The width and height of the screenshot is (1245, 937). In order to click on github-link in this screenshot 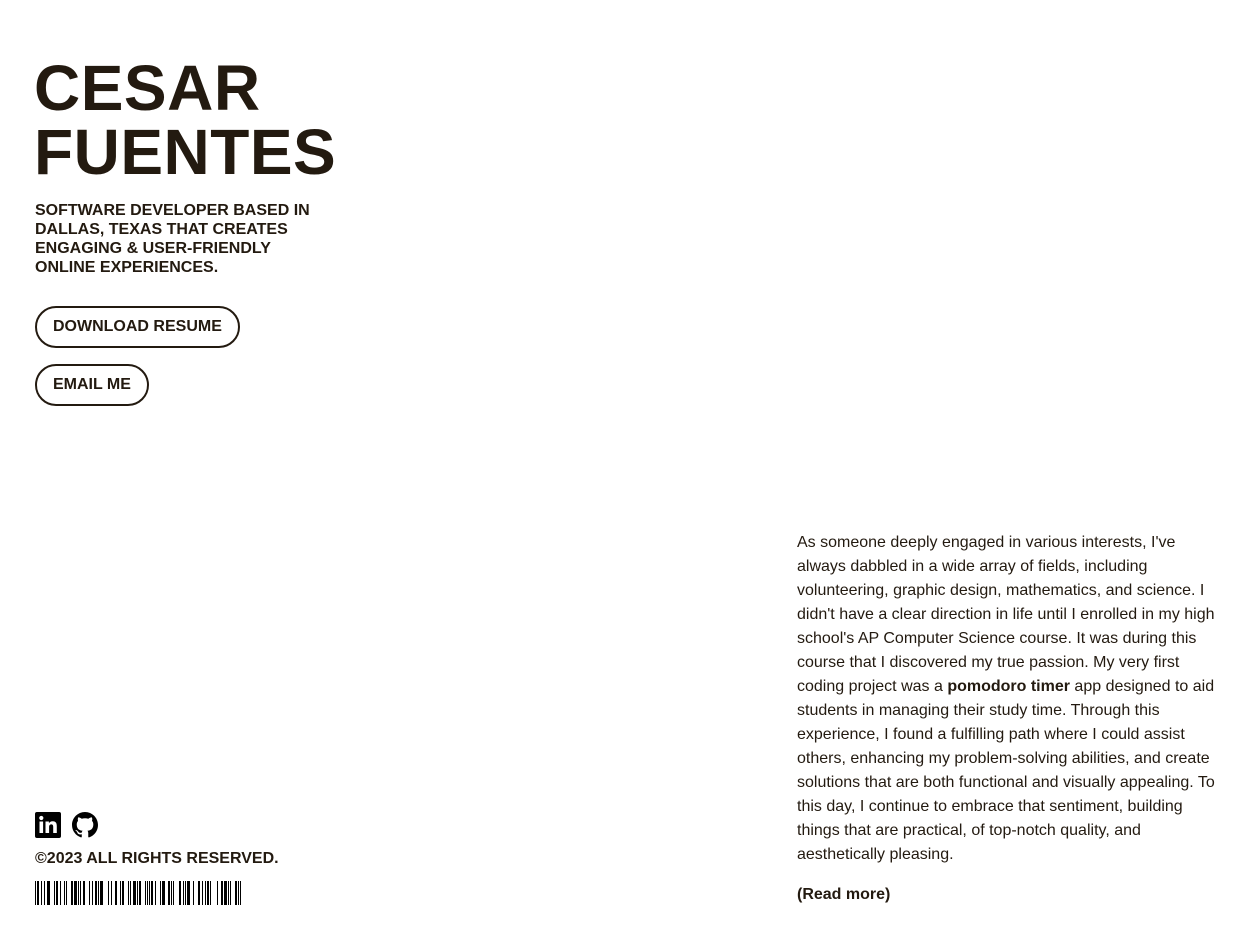, I will do `click(85, 825)`.